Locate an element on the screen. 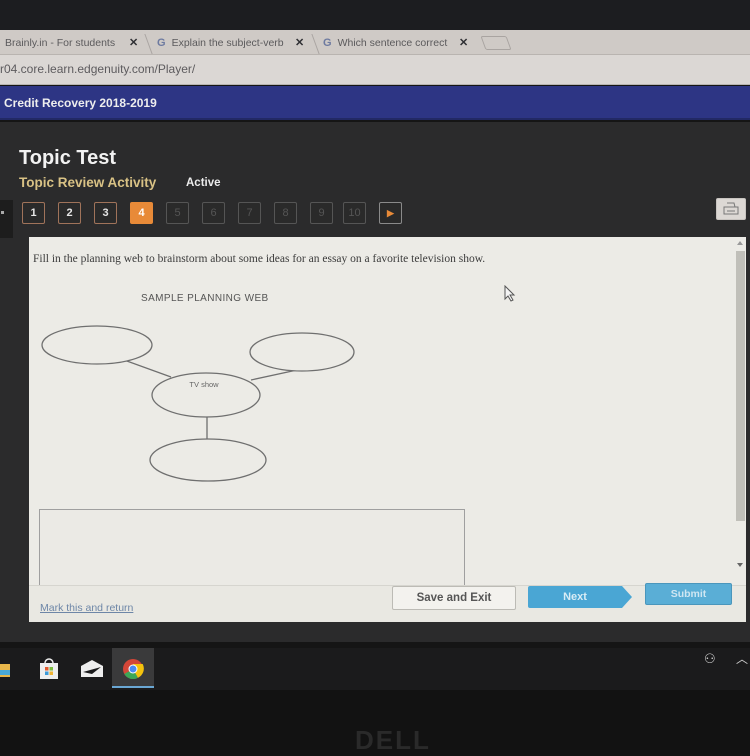 This screenshot has width=750, height=756. question-5-button: 5 is located at coordinates (177, 213).